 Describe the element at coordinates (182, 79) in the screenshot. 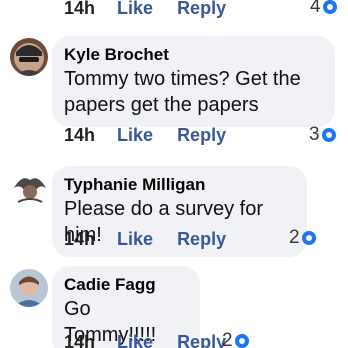

I see `comment-text: Tommy two times? Get the` at that location.